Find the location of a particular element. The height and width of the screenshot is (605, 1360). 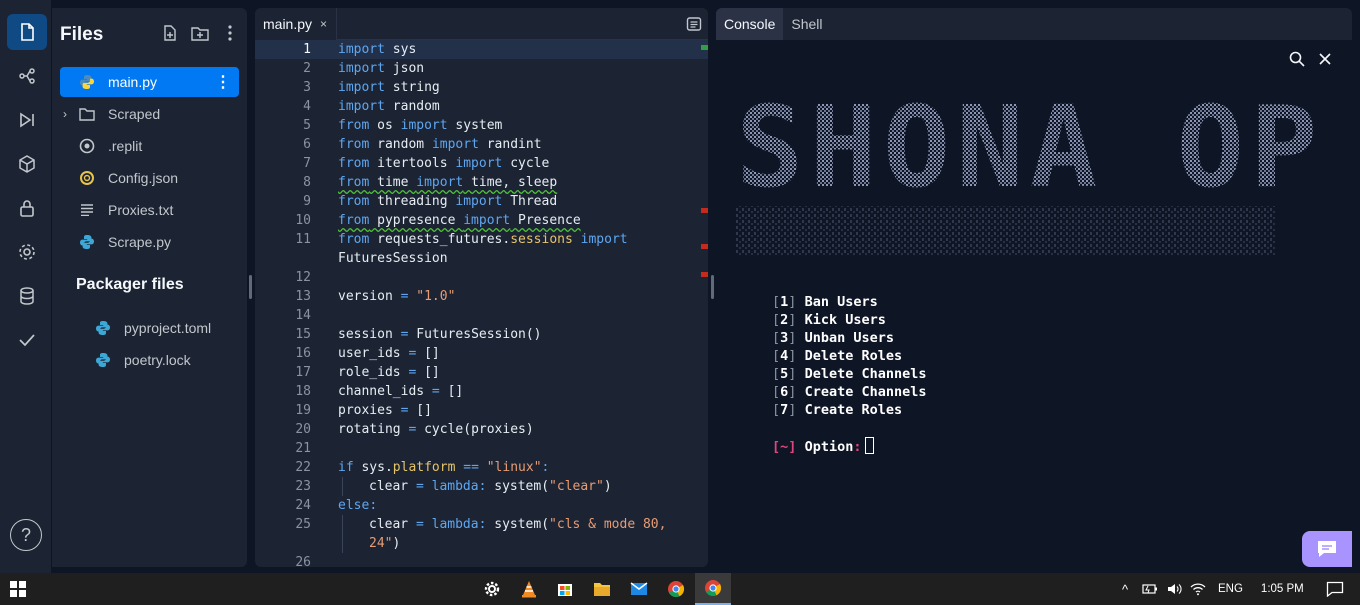

debugger-tool-button is located at coordinates (27, 120).